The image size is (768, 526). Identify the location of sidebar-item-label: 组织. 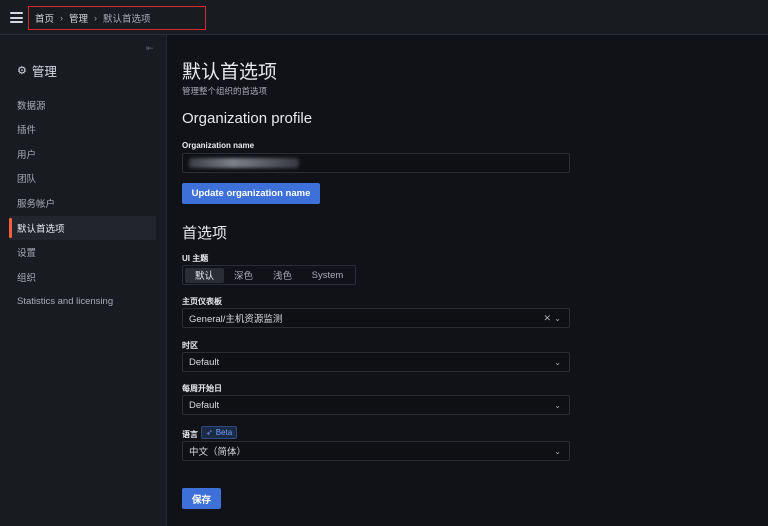
(27, 278).